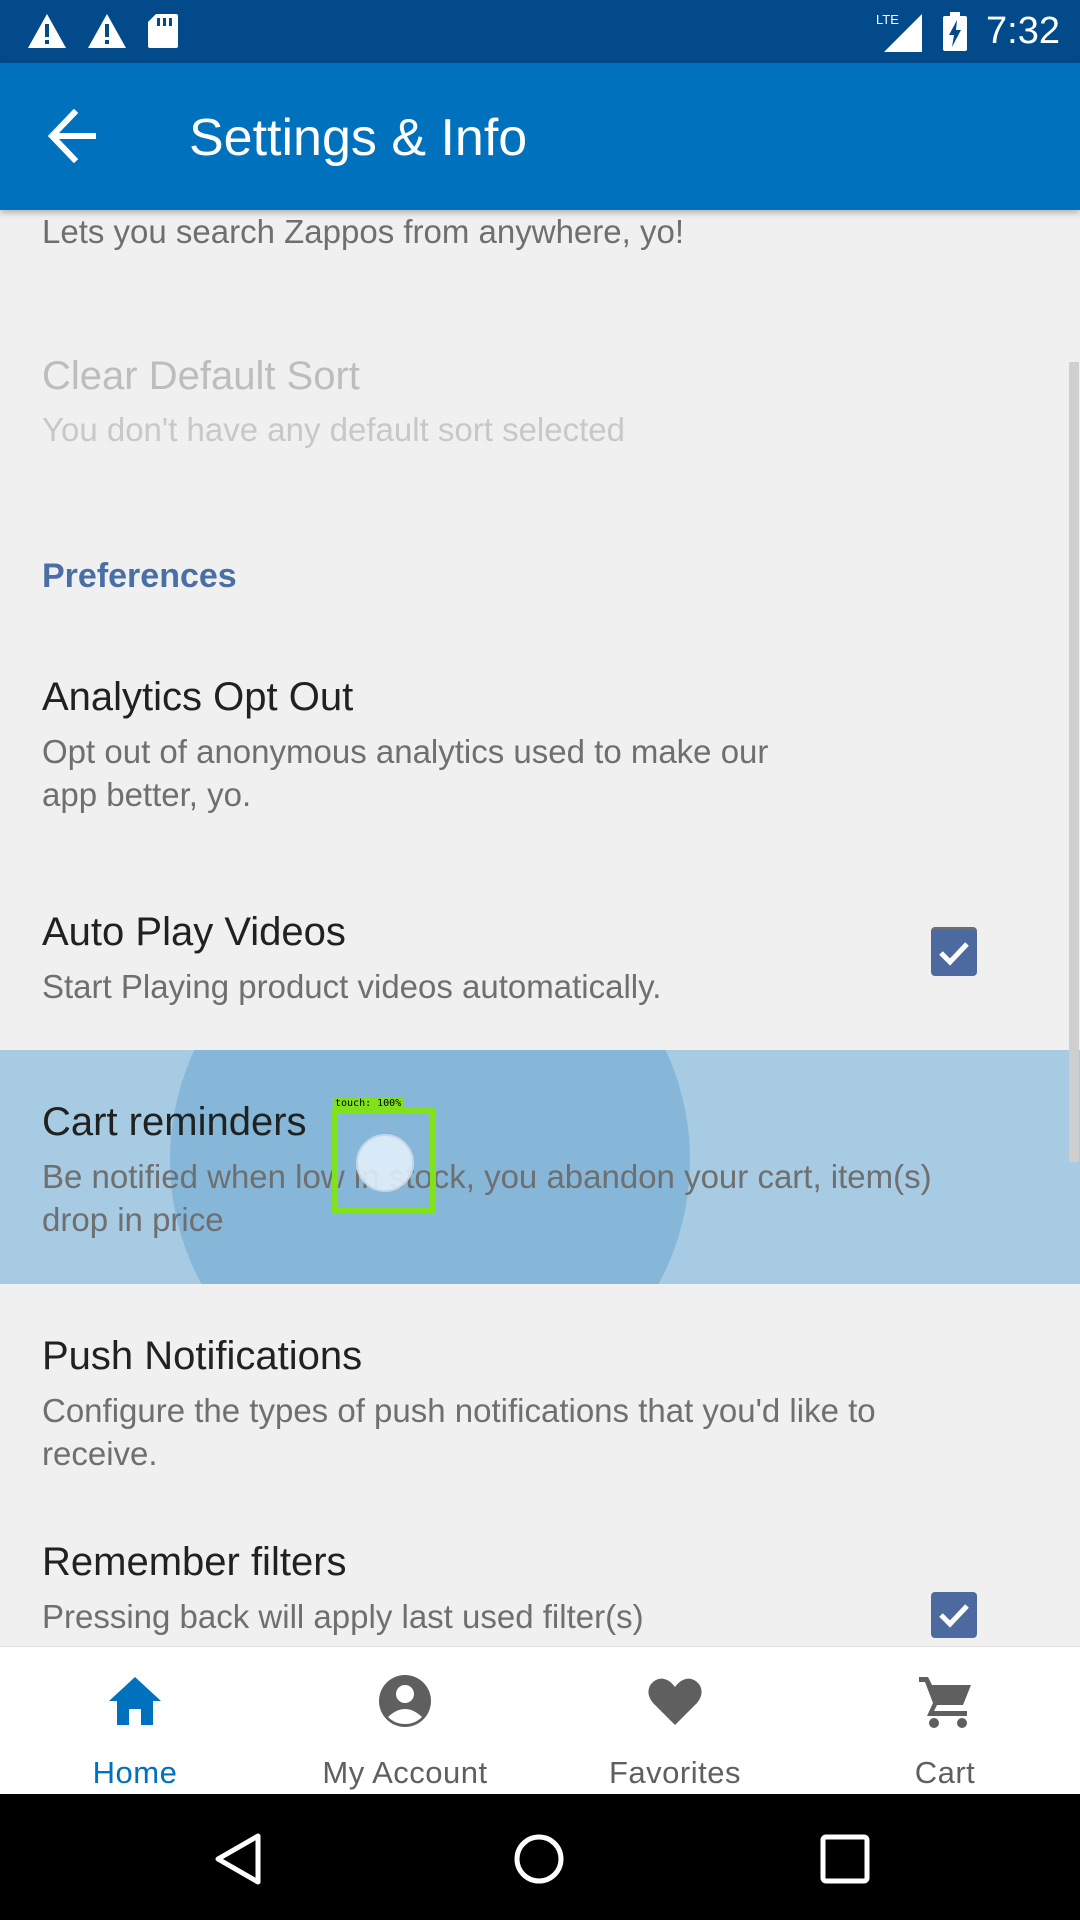  What do you see at coordinates (1023, 31) in the screenshot?
I see `status-time: 7:32` at bounding box center [1023, 31].